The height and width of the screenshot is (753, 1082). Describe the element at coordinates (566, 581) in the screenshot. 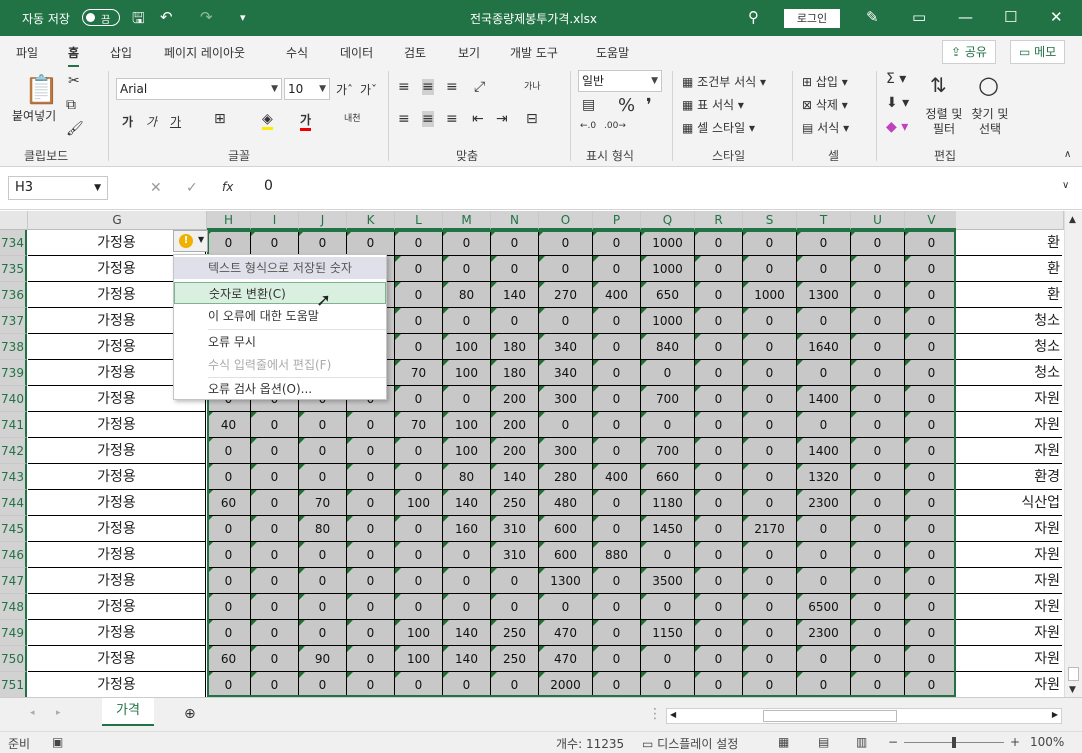

I see `cell: 1300` at that location.